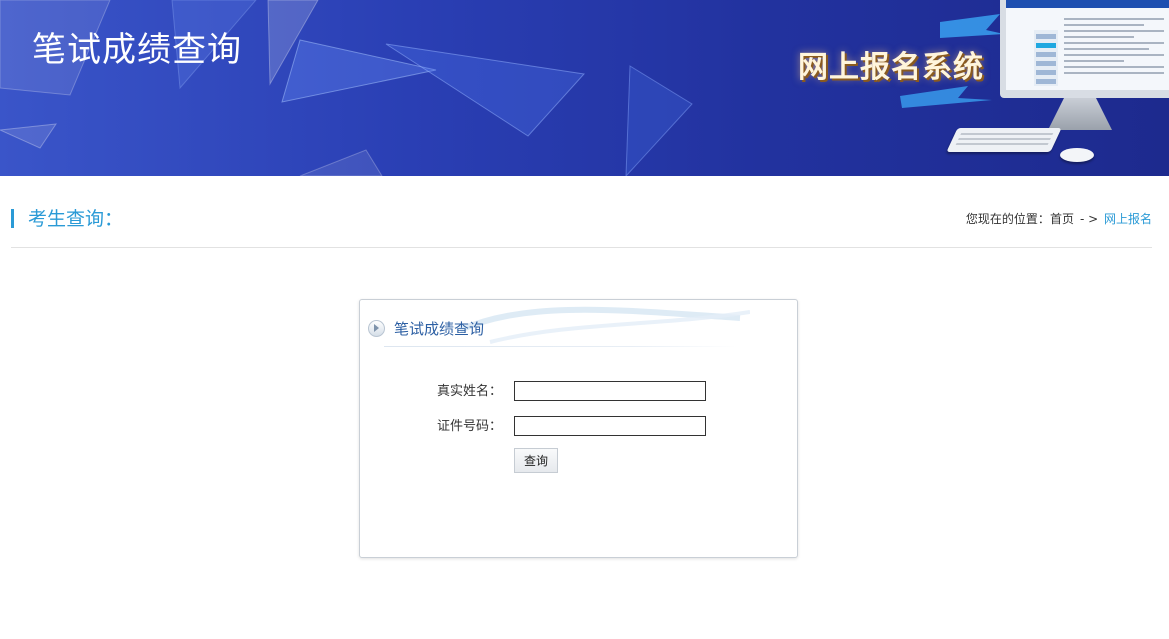  I want to click on breadcrumb: 您现在的位置：首页 - > 网上报名, so click(1059, 218).